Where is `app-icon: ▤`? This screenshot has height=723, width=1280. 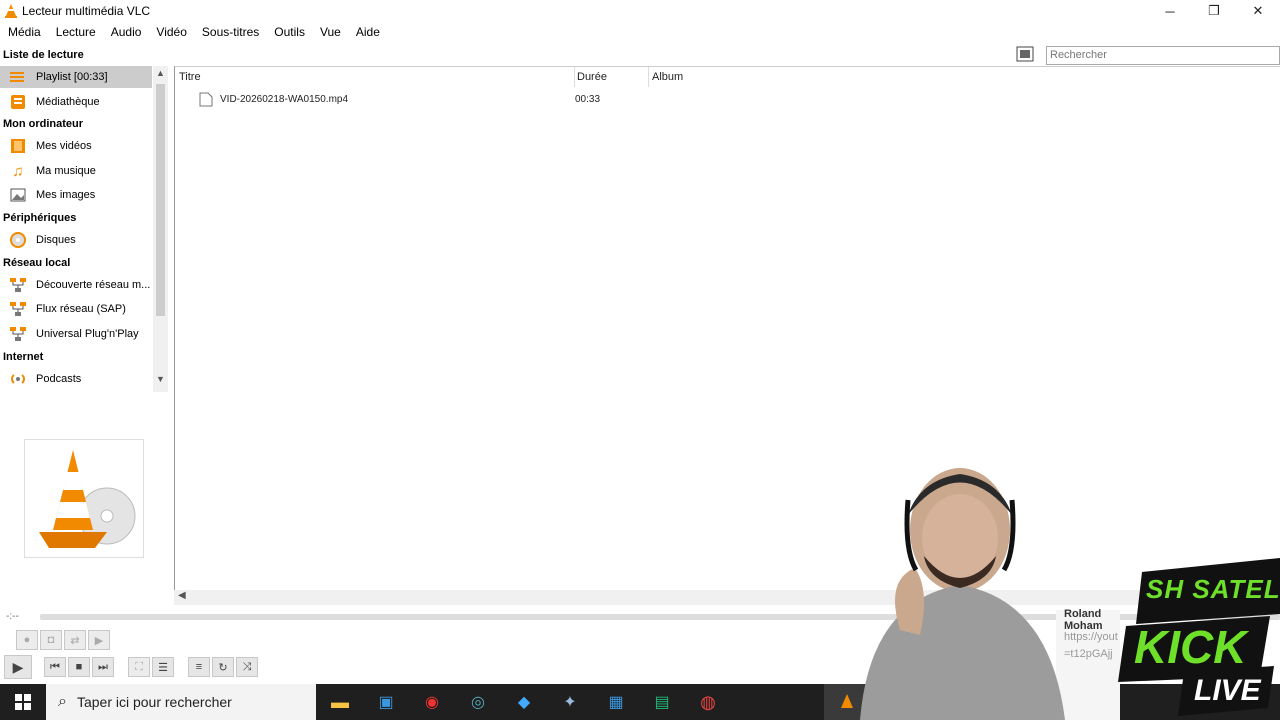
app-icon: ▤ is located at coordinates (662, 702).